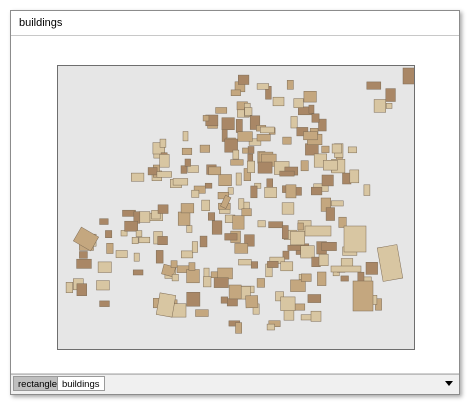 The image size is (474, 407). Describe the element at coordinates (41, 23) in the screenshot. I see `window-title: buildings` at that location.